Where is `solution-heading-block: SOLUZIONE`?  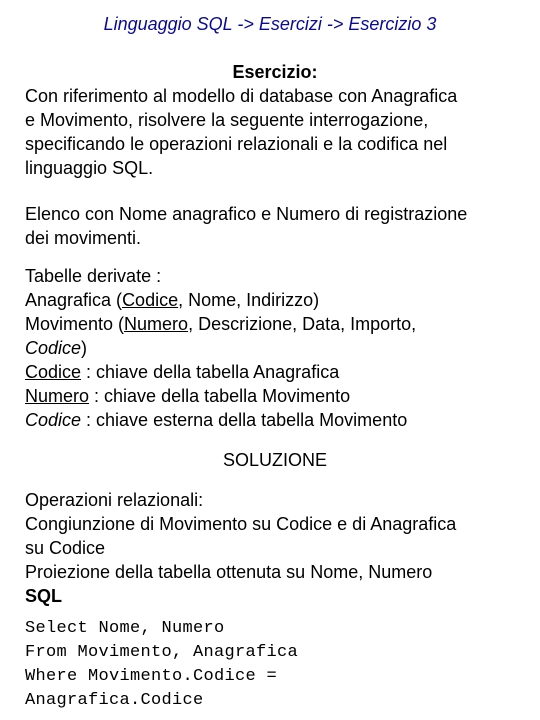 solution-heading-block: SOLUZIONE is located at coordinates (275, 460).